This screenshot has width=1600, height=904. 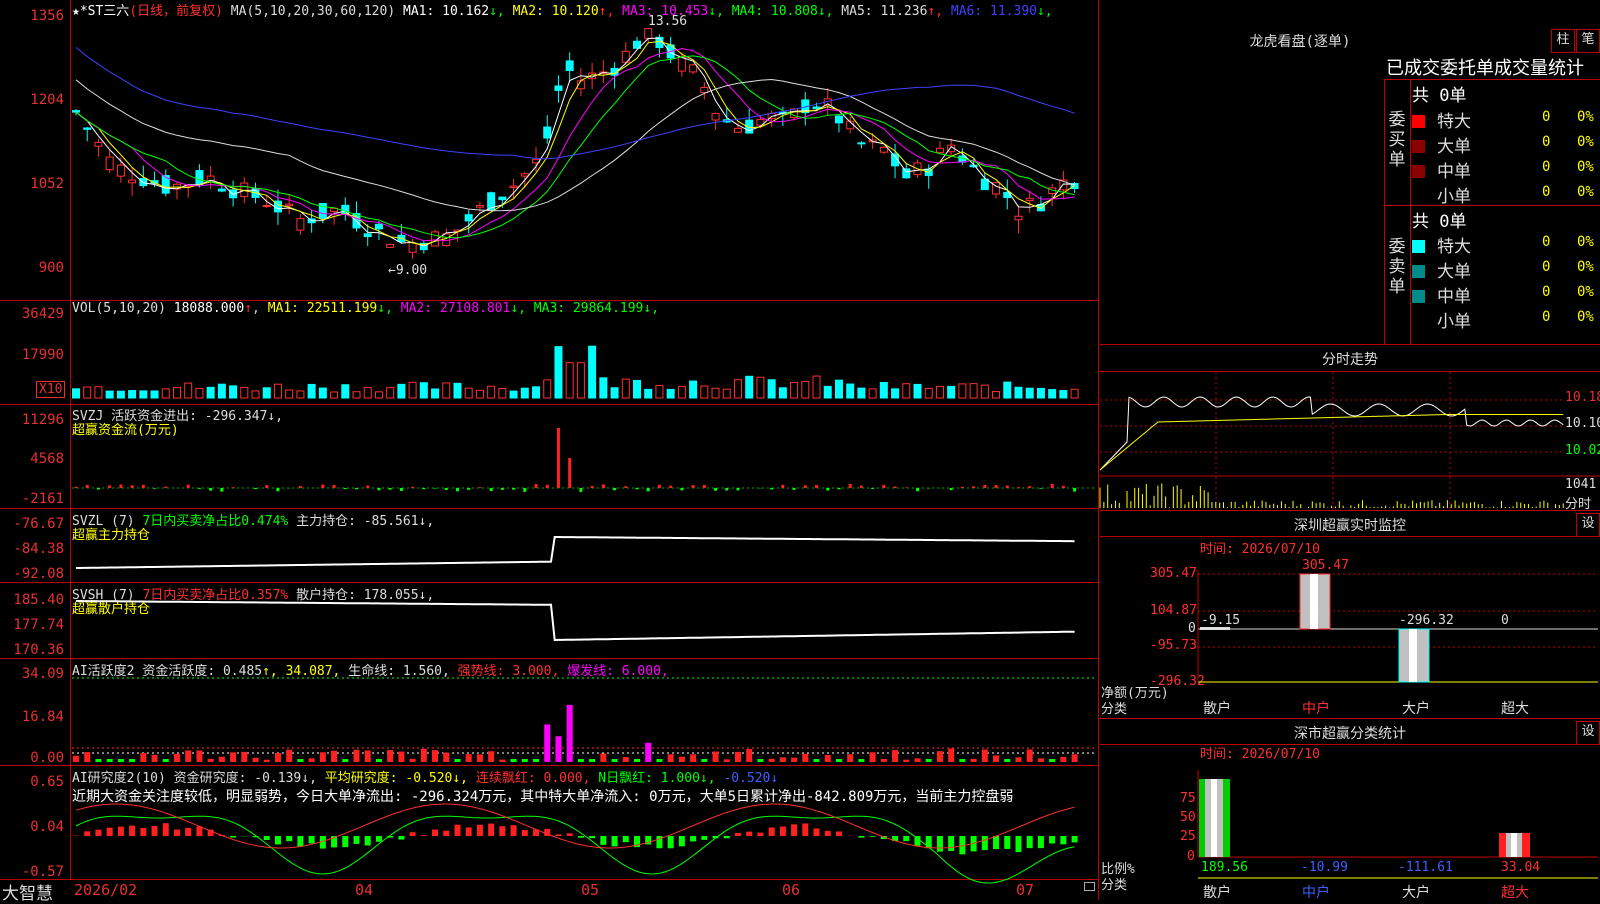 I want to click on sz-class-value: -10.99, so click(x=1324, y=867).